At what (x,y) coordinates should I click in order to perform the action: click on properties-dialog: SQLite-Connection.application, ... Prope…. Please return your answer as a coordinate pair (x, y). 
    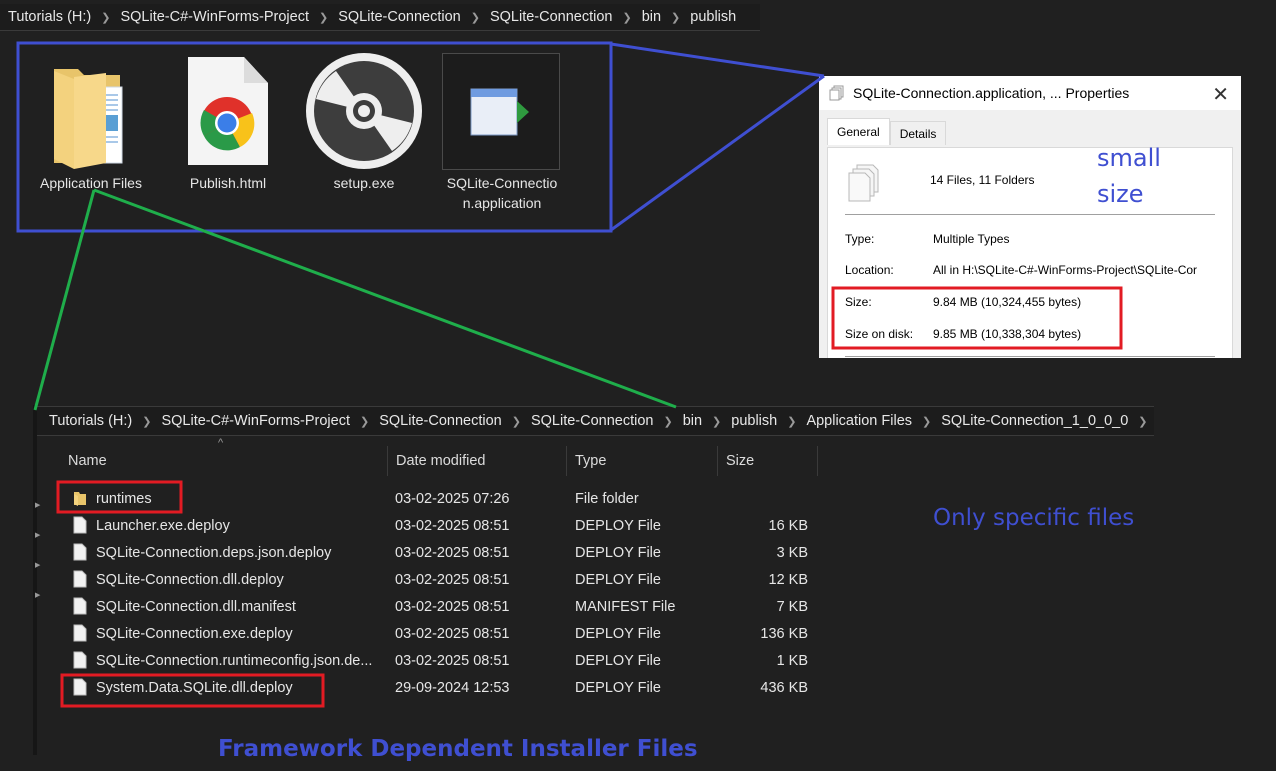
    Looking at the image, I should click on (1030, 217).